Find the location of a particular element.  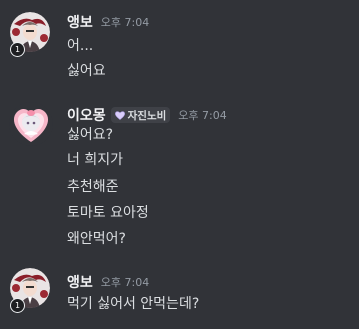

message-text: 너 희지가 is located at coordinates (95, 160).